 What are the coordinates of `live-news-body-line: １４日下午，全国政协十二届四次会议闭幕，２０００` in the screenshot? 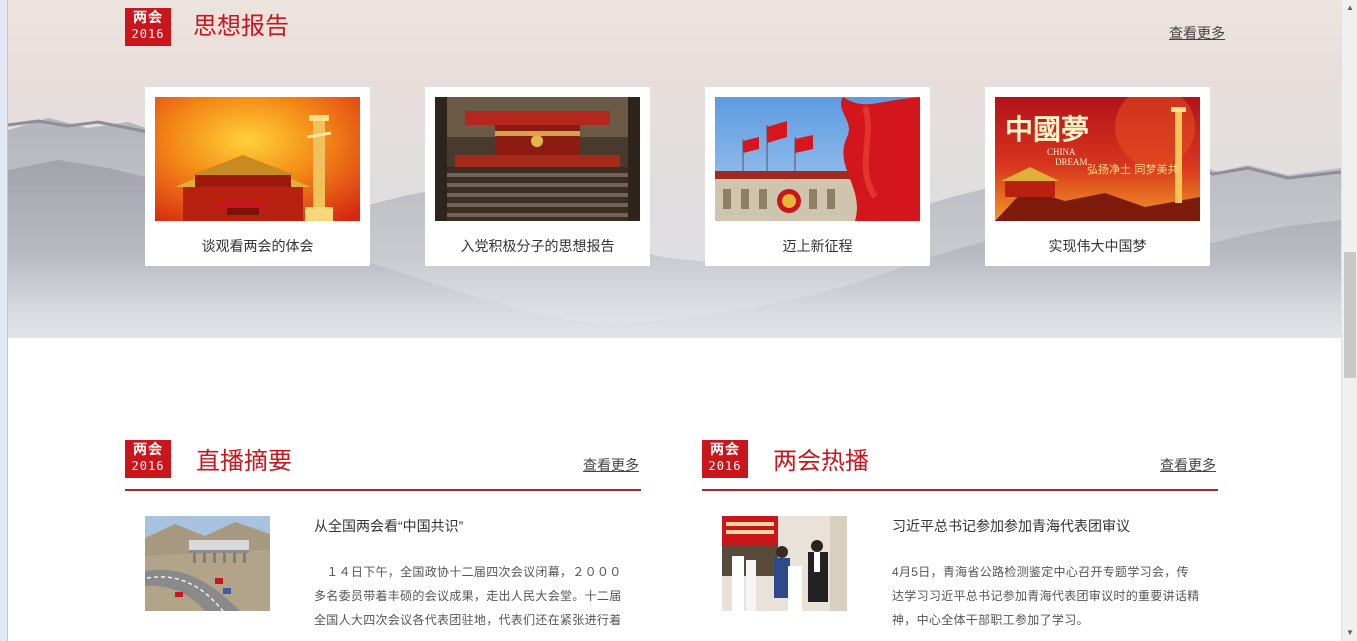 It's located at (468, 572).